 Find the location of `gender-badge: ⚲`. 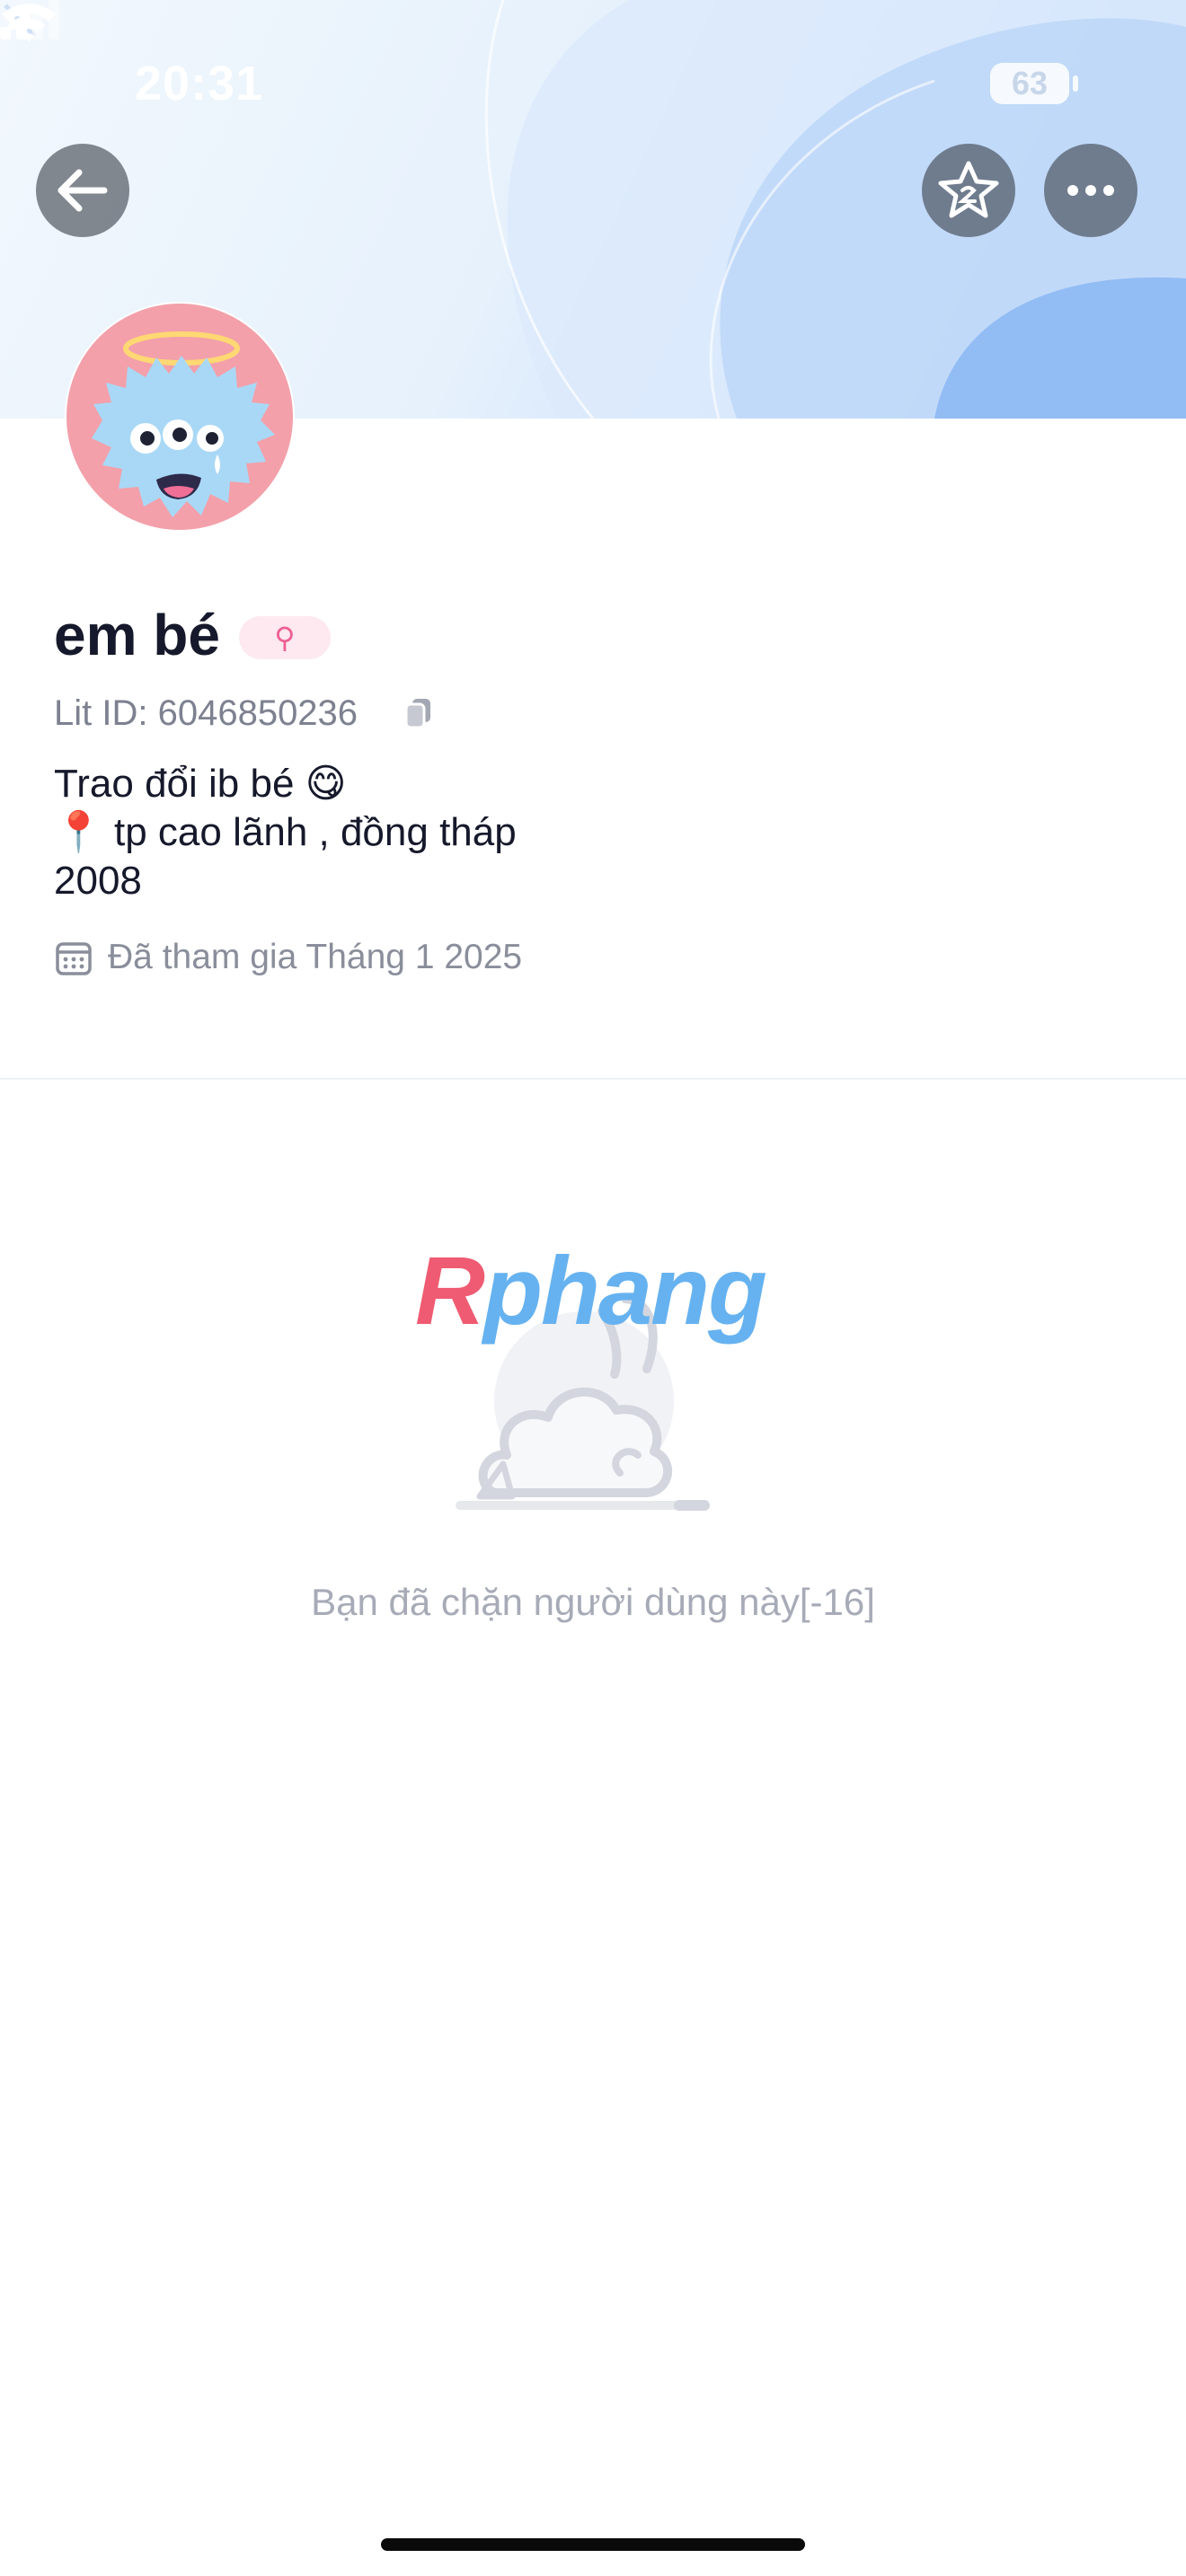

gender-badge: ⚲ is located at coordinates (285, 637).